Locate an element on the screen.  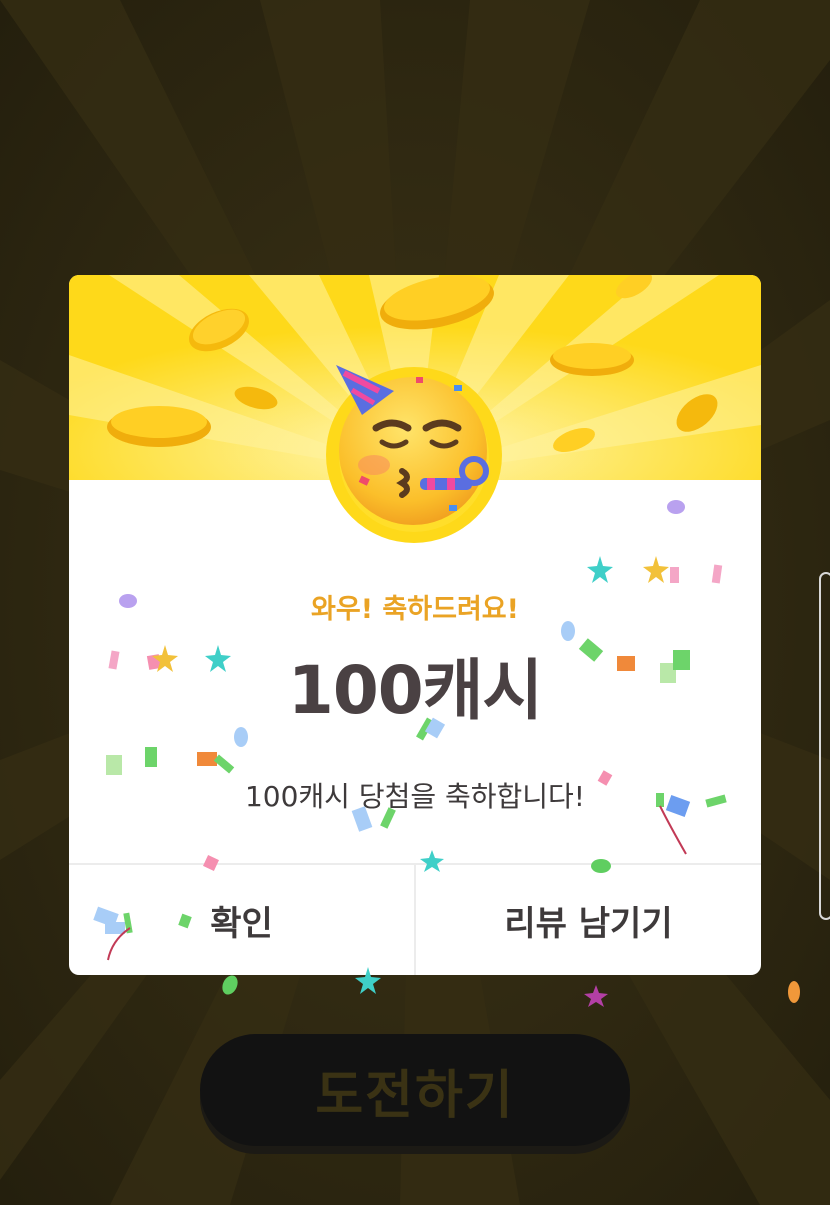
reward-amount: 100캐시 is located at coordinates (415, 690).